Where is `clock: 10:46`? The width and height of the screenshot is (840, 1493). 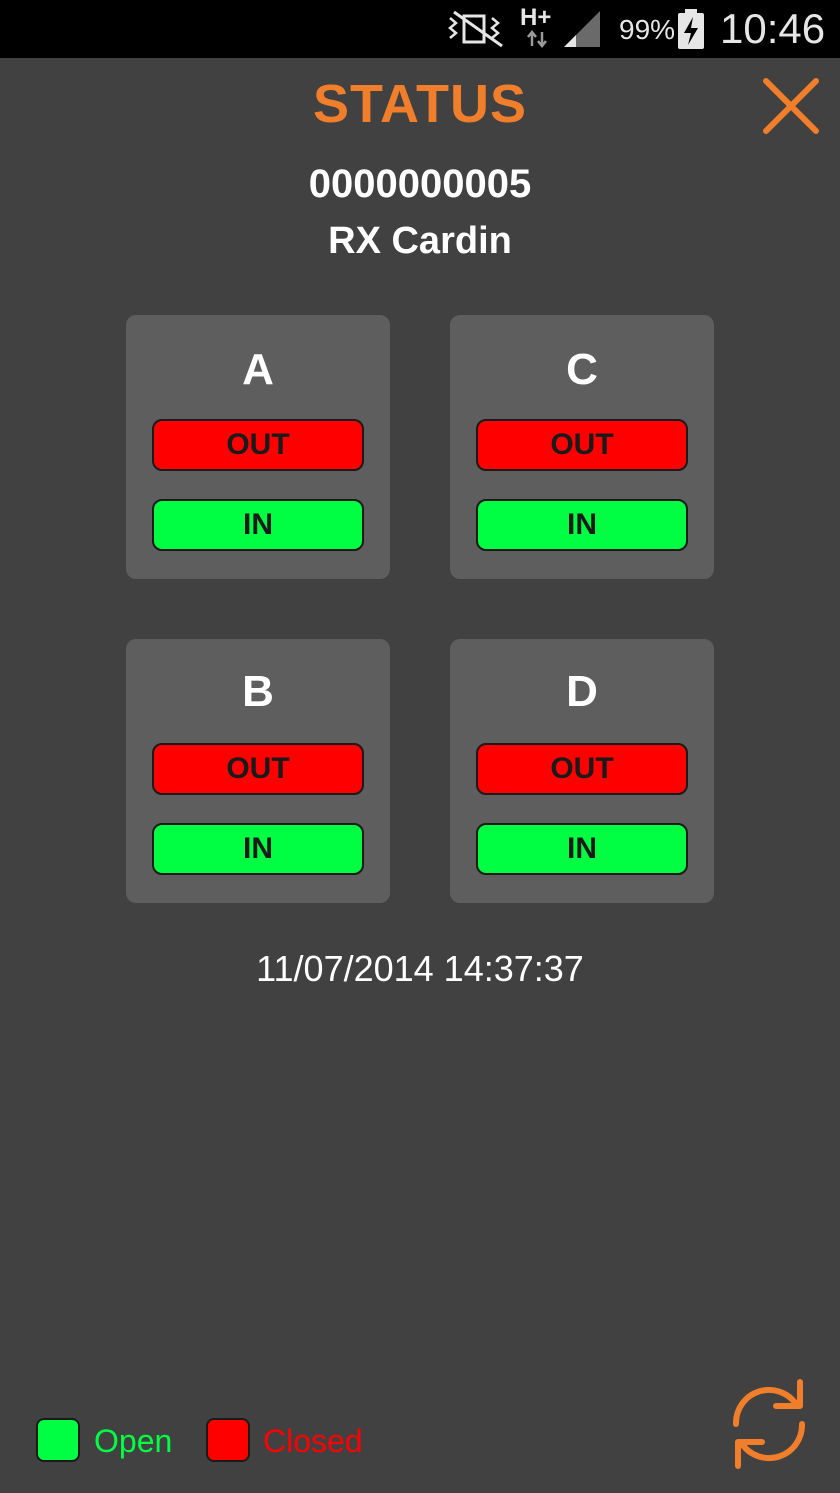 clock: 10:46 is located at coordinates (773, 28).